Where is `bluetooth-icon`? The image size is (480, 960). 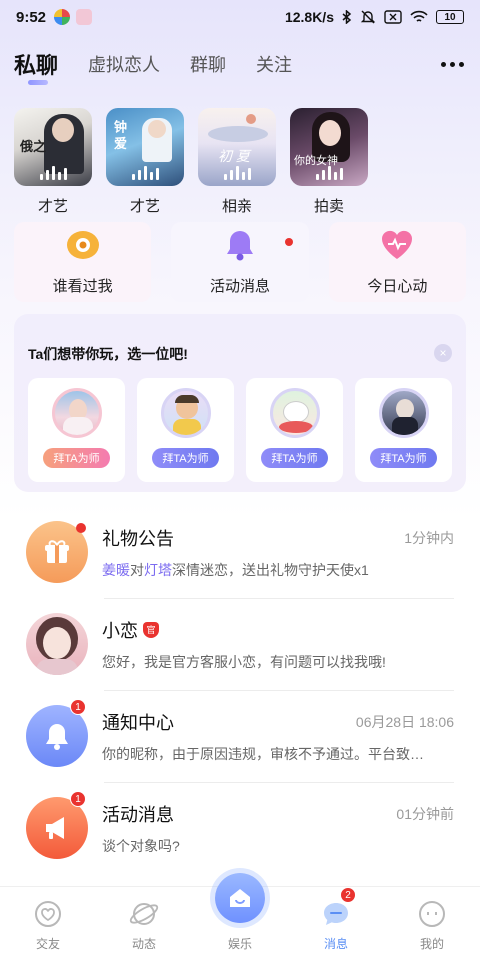
bluetooth-icon is located at coordinates (347, 17).